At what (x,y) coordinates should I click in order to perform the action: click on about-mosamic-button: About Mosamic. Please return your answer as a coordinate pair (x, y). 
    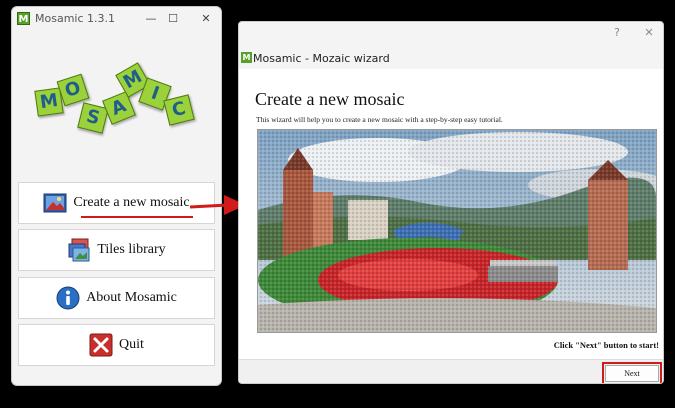
    Looking at the image, I should click on (116, 298).